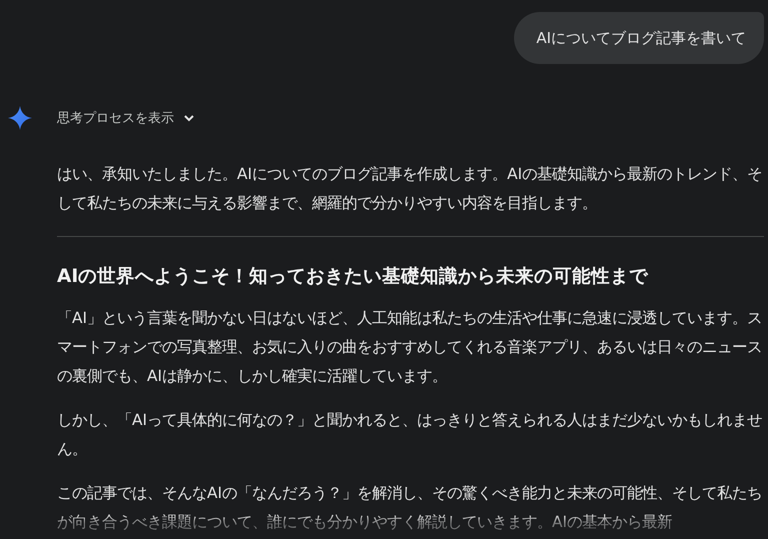  I want to click on user-message: AIについてブログ記事を書いて, so click(639, 38).